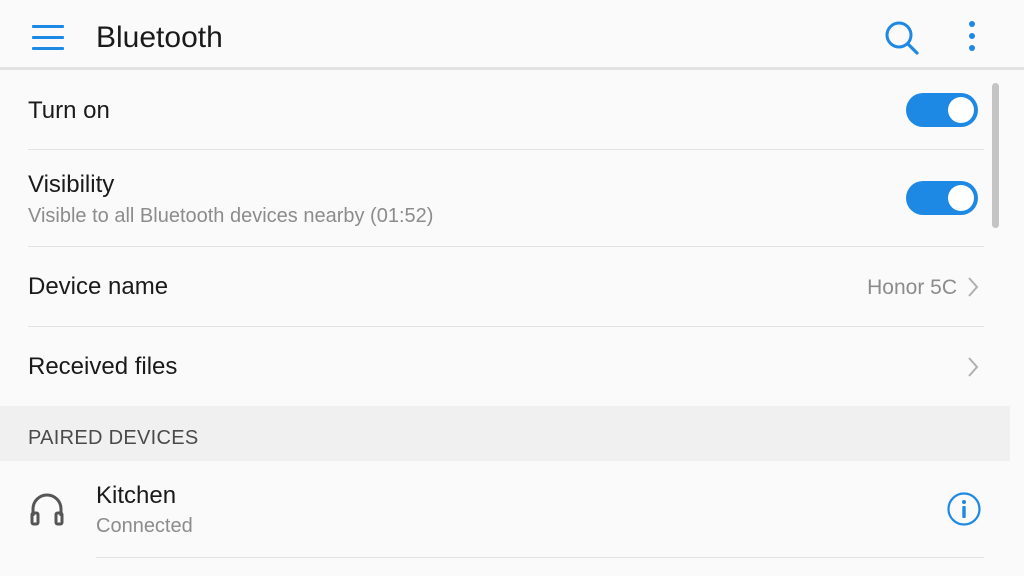 This screenshot has height=576, width=1024. Describe the element at coordinates (113, 438) in the screenshot. I see `section-header-label: PAIRED DEVICES` at that location.